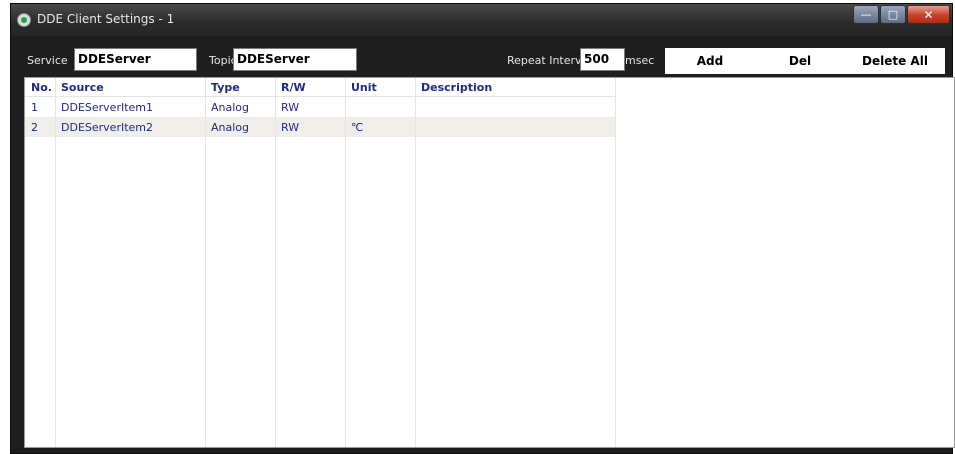 The height and width of the screenshot is (454, 955). Describe the element at coordinates (106, 19) in the screenshot. I see `window-title: DDE Client Settings - 1` at that location.